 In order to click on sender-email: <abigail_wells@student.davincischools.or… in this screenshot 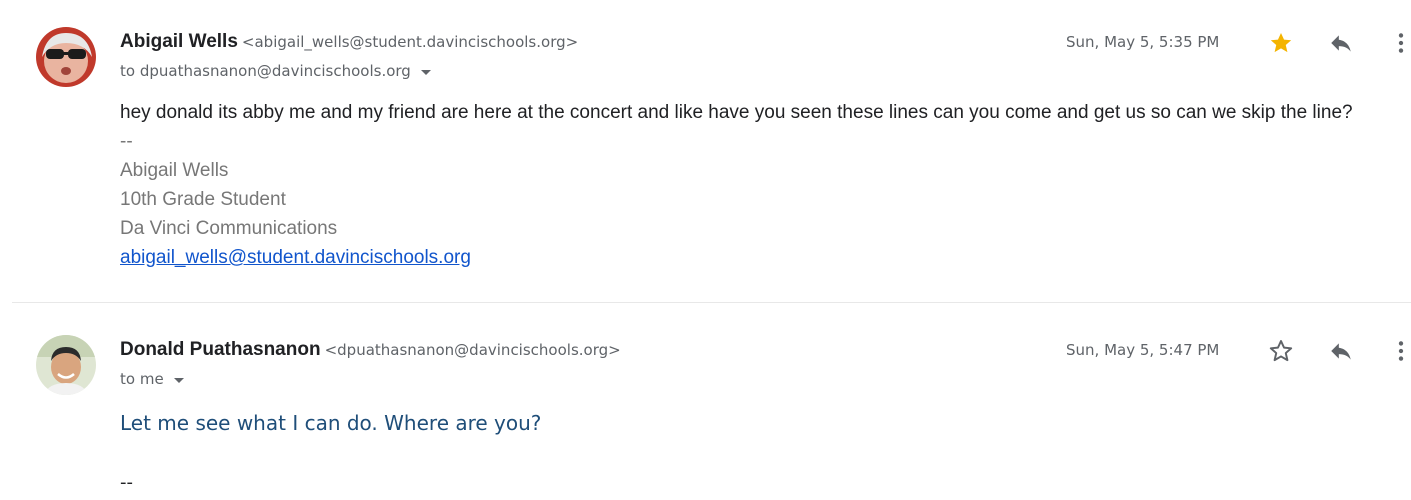, I will do `click(410, 42)`.